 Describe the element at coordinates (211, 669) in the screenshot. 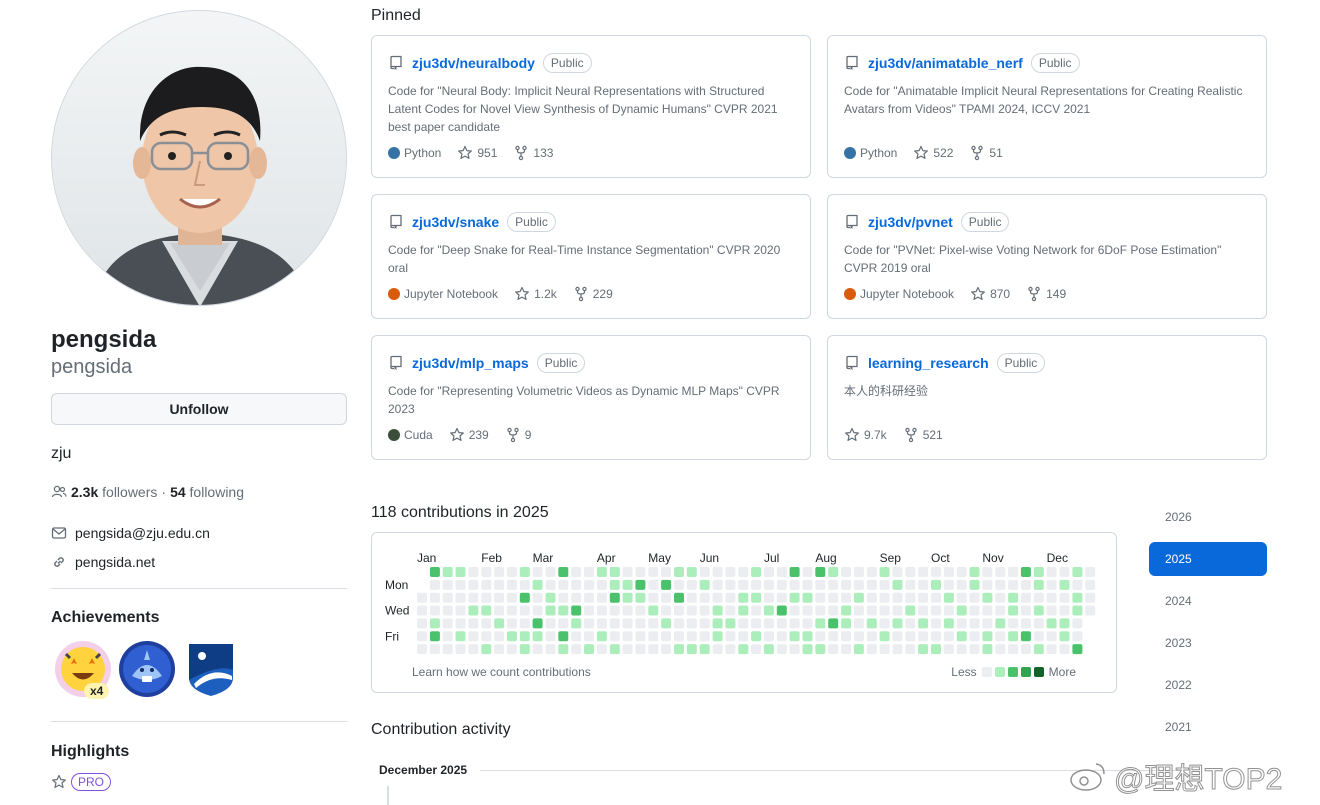

I see `achievement-badge` at that location.